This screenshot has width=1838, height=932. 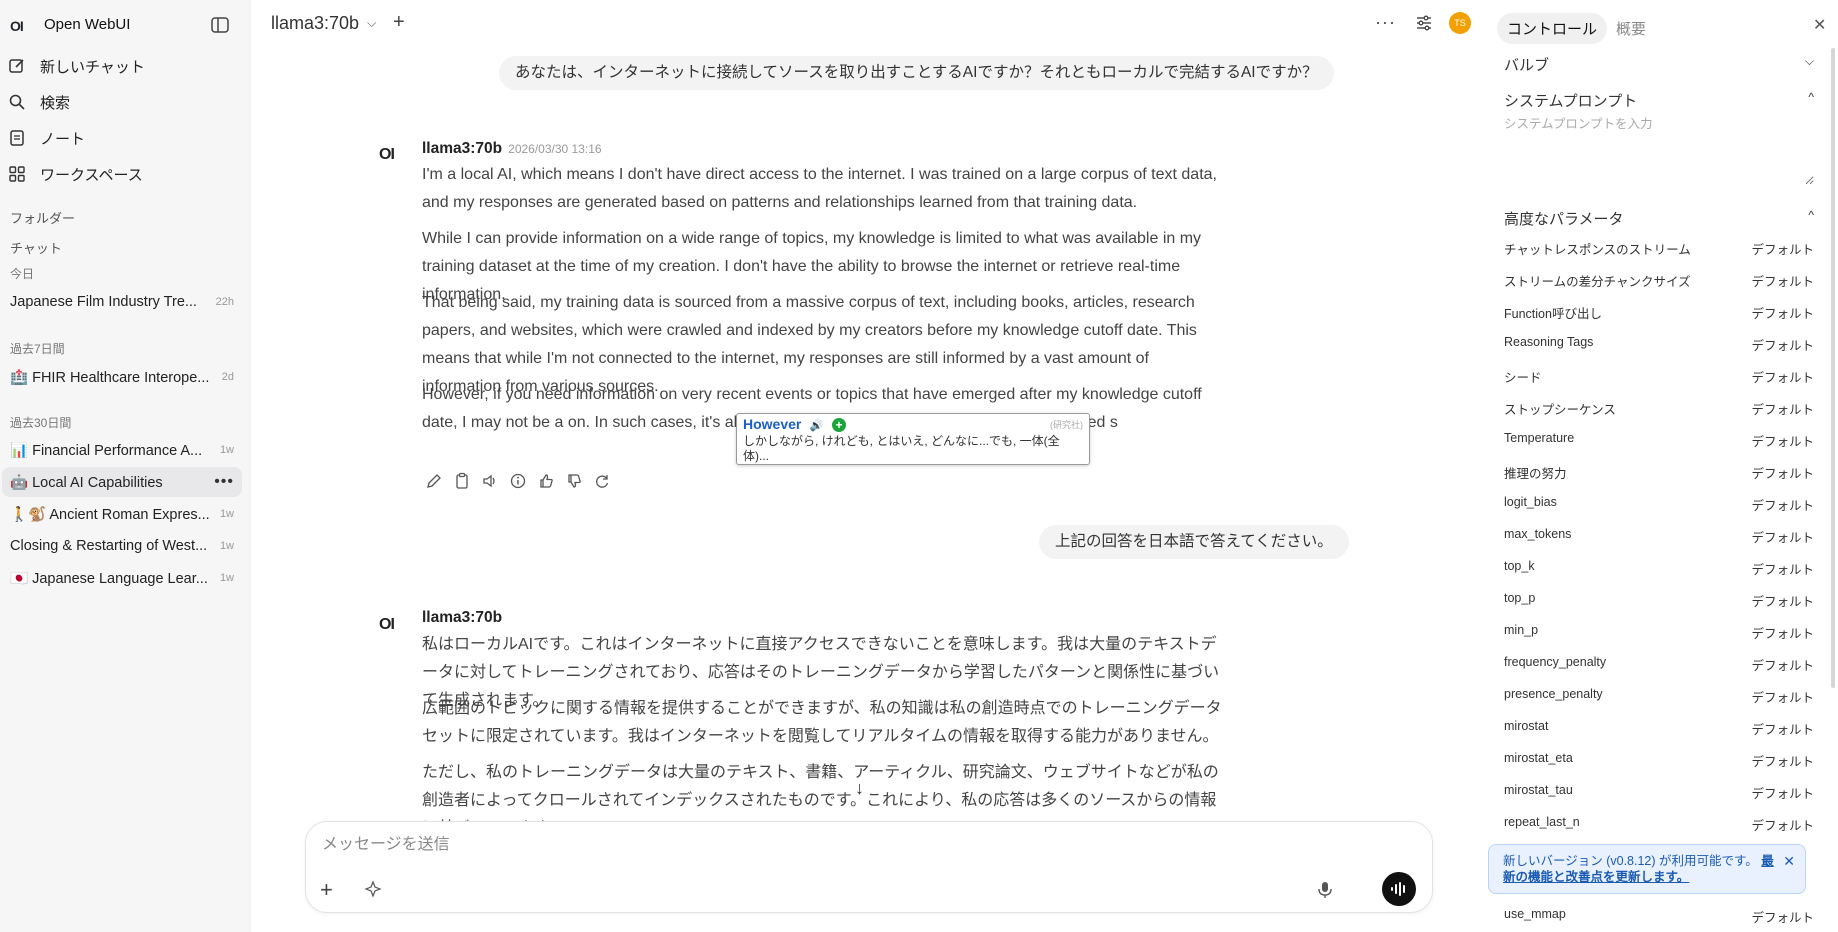 What do you see at coordinates (86, 482) in the screenshot?
I see `chat-title: 🤖 Local AI Capabilities` at bounding box center [86, 482].